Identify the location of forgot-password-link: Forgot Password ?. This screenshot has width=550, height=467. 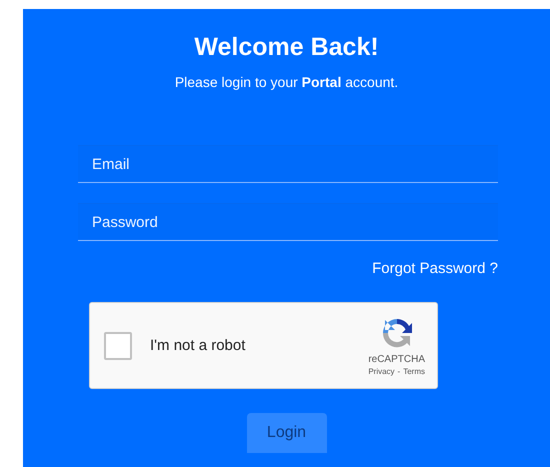
(435, 268).